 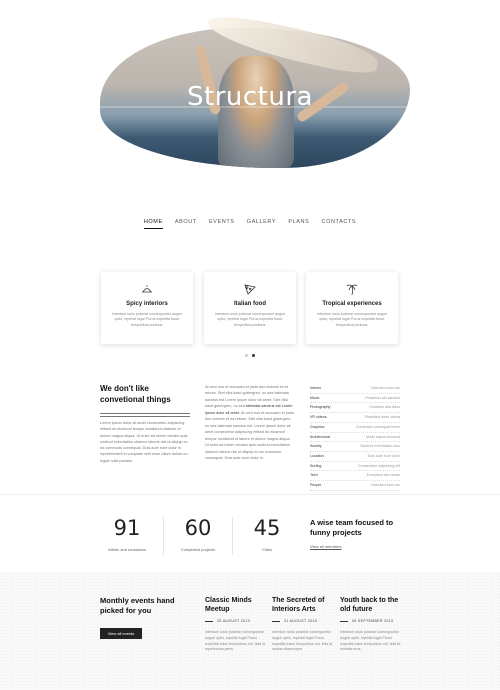 I want to click on main-nav: HOME ABOUT EVENTS GALLERY PLANS CONTACTS, so click(x=250, y=224).